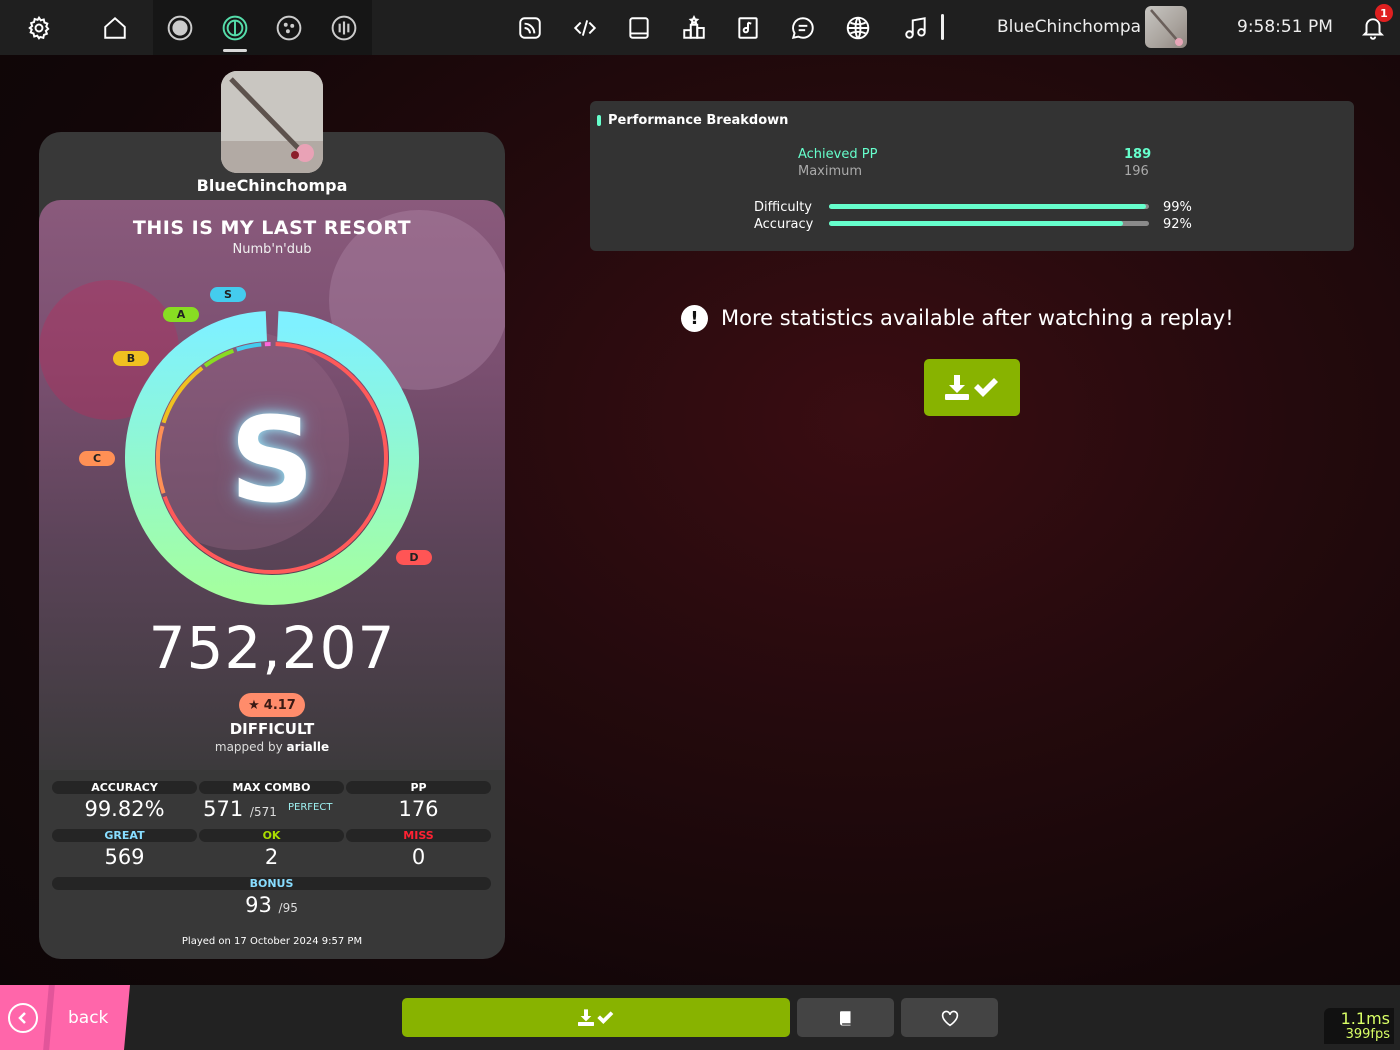 The height and width of the screenshot is (1050, 1400). Describe the element at coordinates (1069, 27) in the screenshot. I see `toolbar-username: BlueChinchompa` at that location.